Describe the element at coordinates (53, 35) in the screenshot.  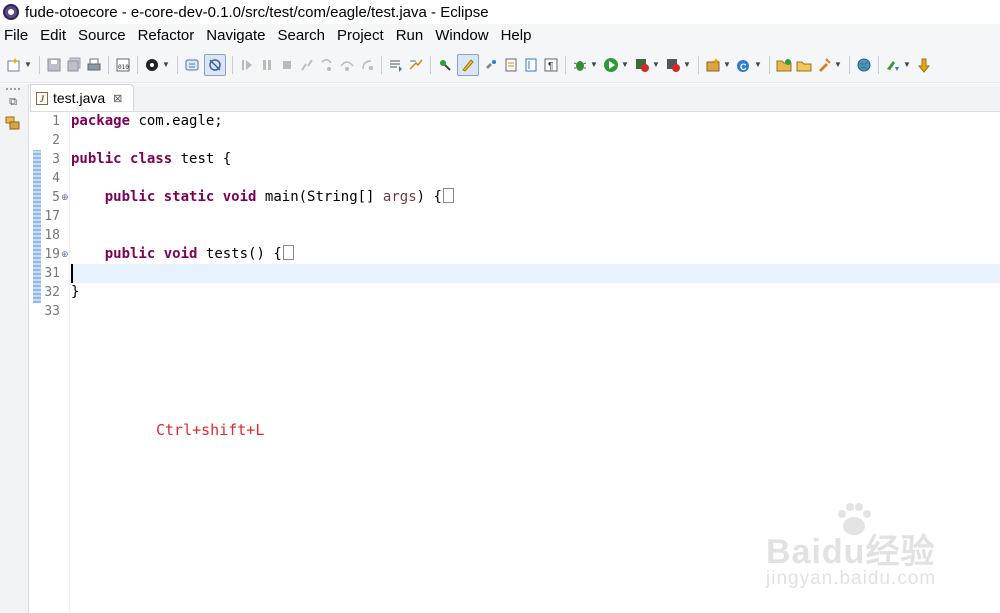
I see `menu-edit: Edit` at that location.